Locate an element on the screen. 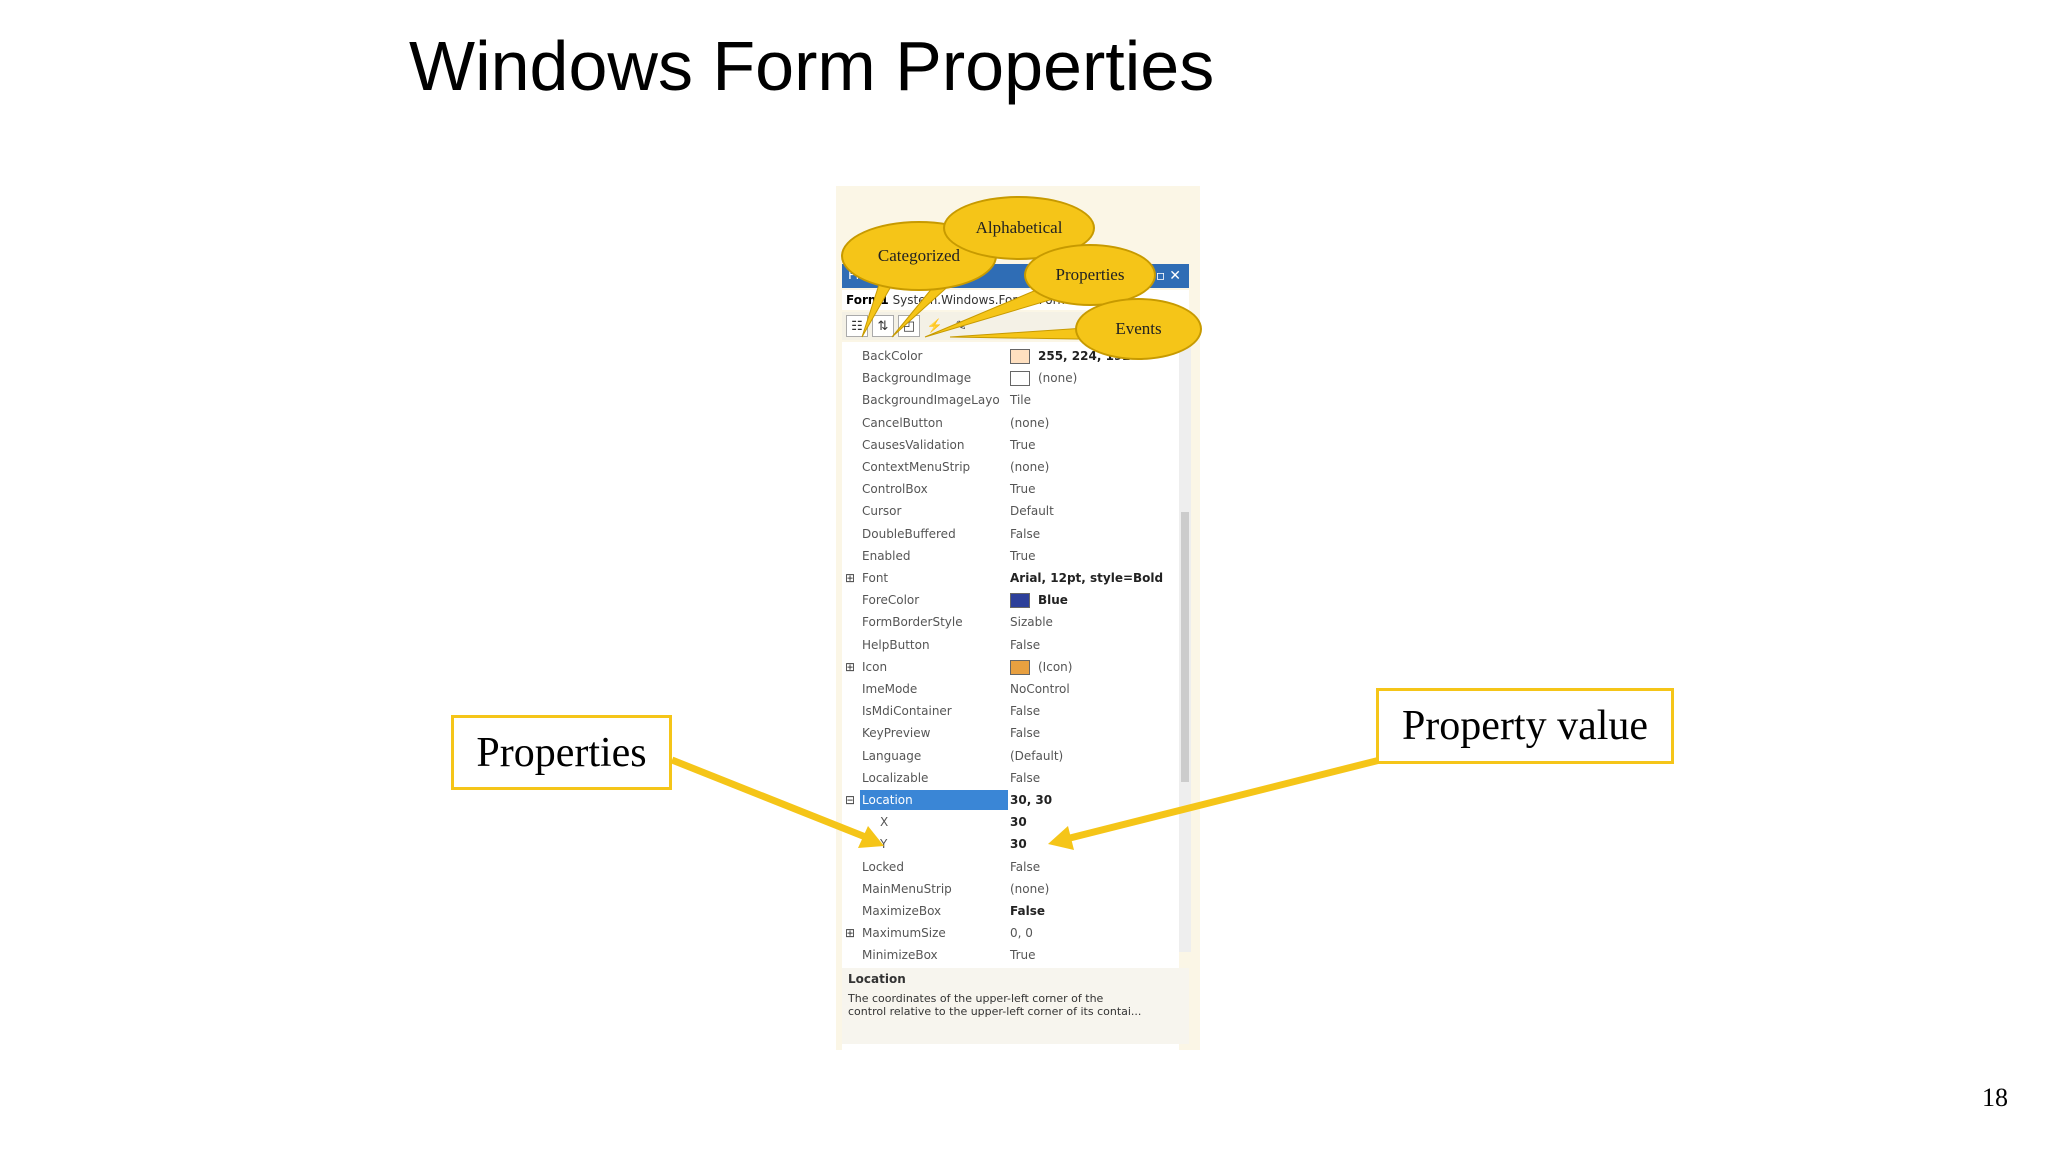 Image resolution: width=2048 pixels, height=1152 pixels. property-name: MaximizeBox is located at coordinates (934, 911).